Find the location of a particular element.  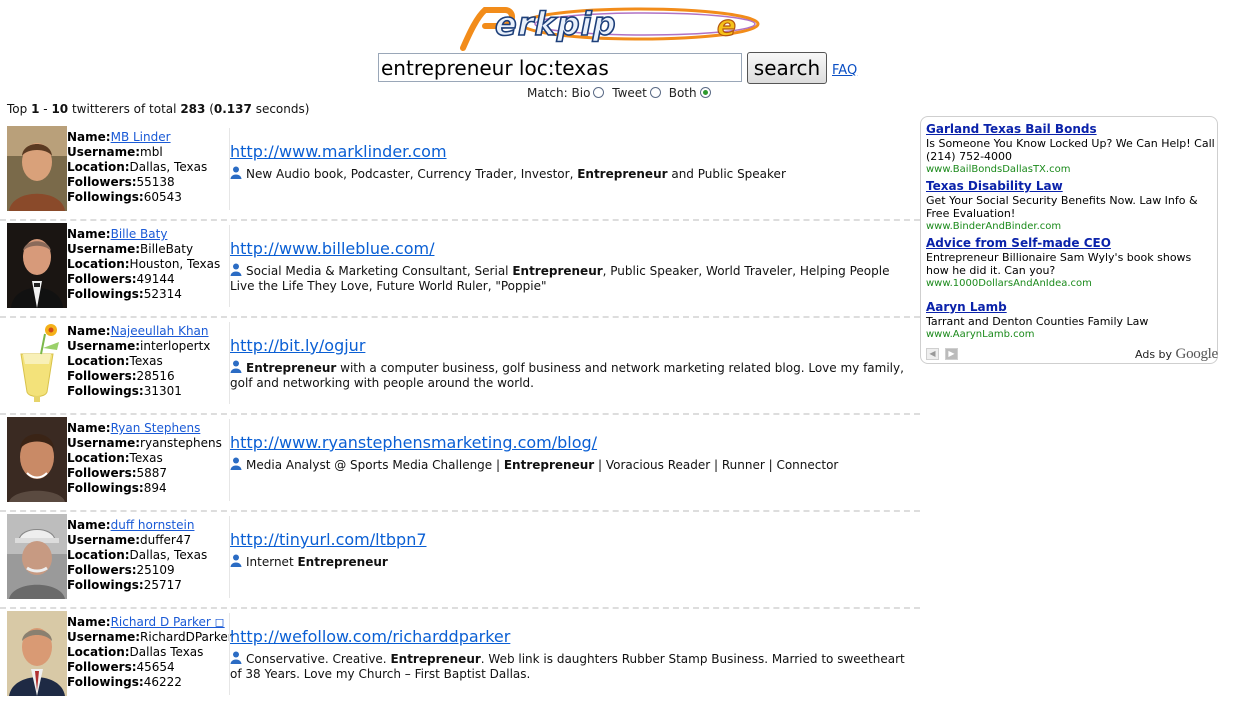

user-name-link: Bille Baty is located at coordinates (139, 234).